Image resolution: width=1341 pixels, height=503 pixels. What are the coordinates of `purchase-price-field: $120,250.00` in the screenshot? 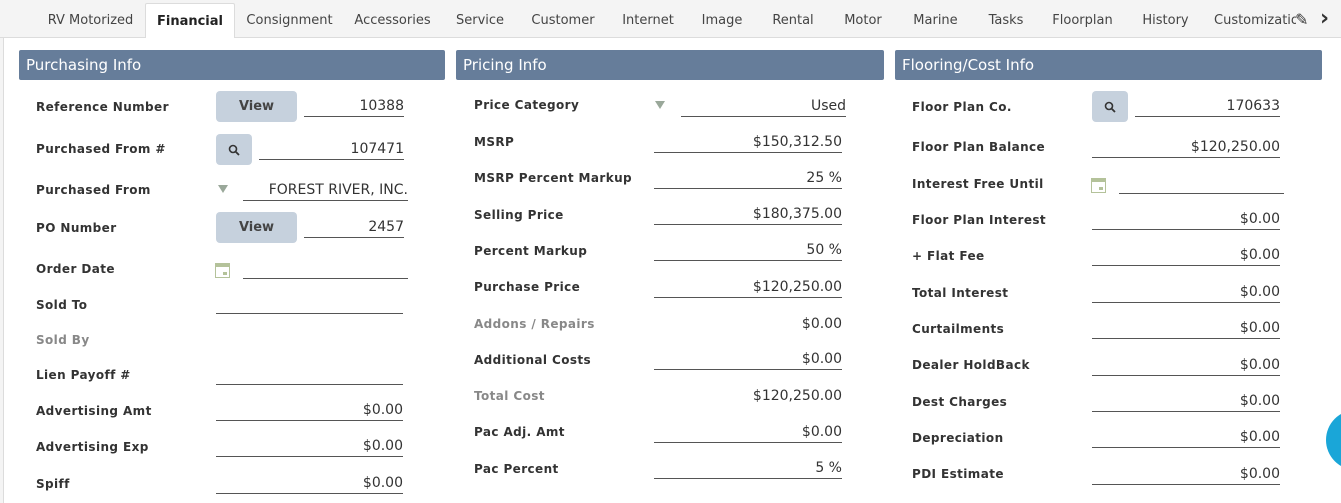 It's located at (748, 287).